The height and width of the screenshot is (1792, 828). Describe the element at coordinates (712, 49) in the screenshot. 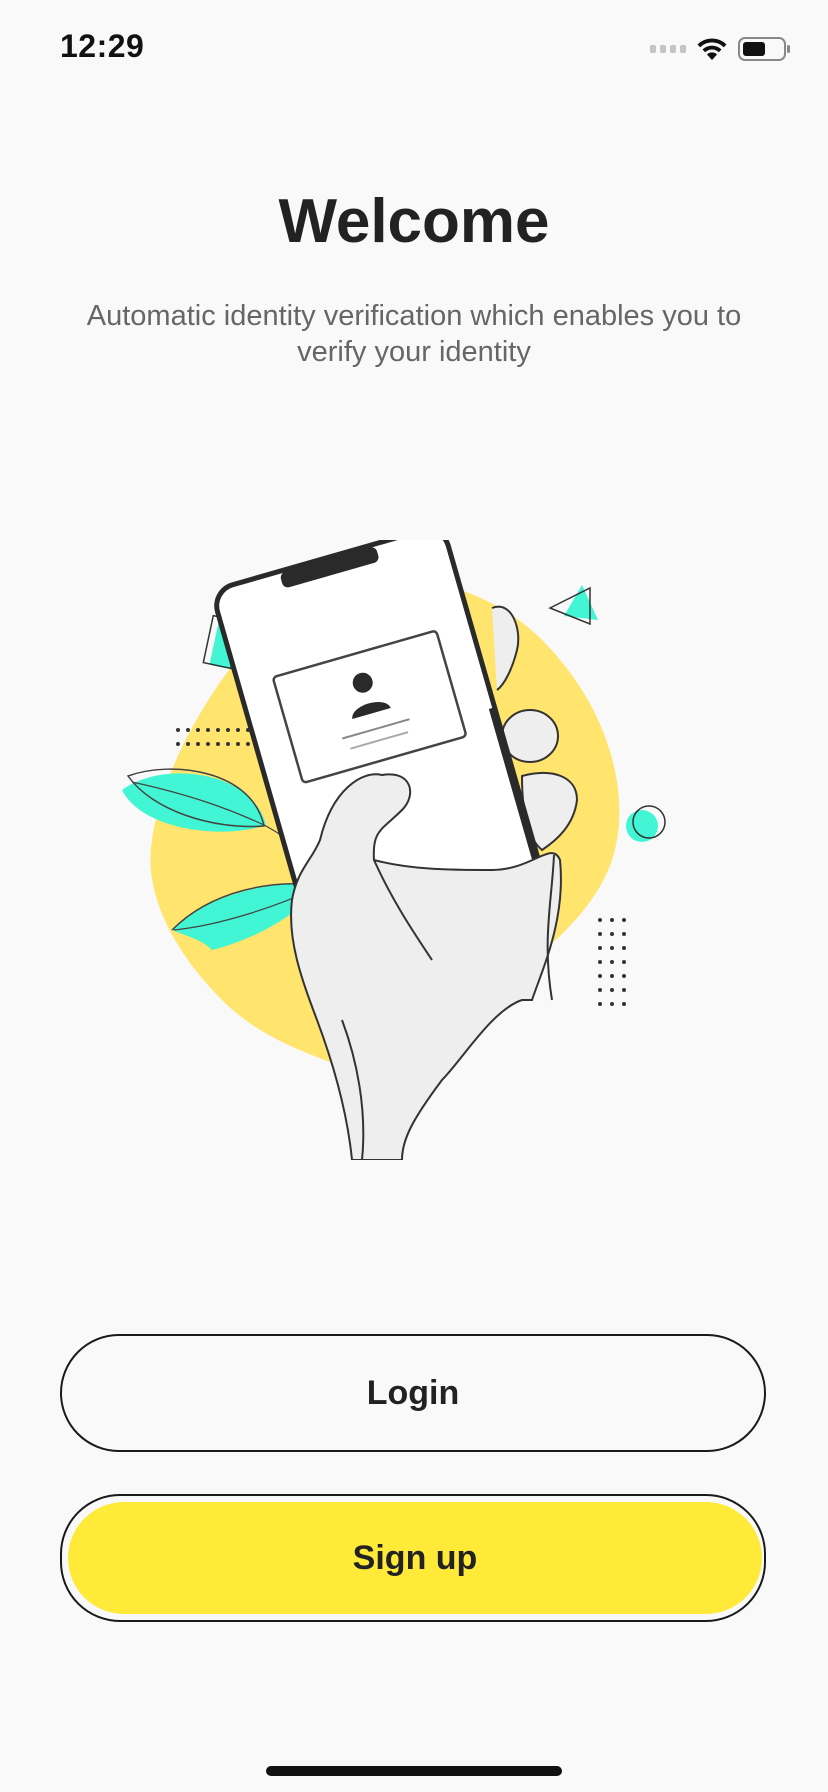

I see `wifi-icon` at that location.